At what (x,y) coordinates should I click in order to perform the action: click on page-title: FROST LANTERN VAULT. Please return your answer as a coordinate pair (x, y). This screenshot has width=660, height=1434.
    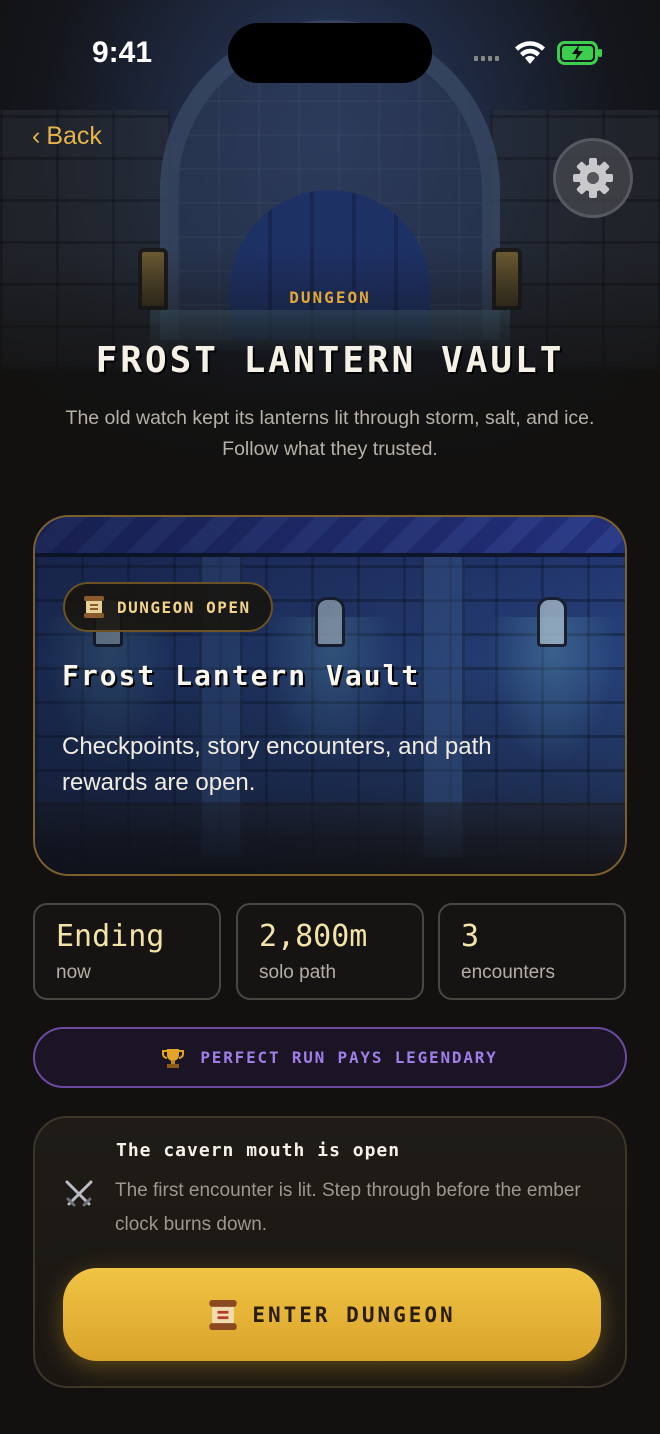
    Looking at the image, I should click on (330, 360).